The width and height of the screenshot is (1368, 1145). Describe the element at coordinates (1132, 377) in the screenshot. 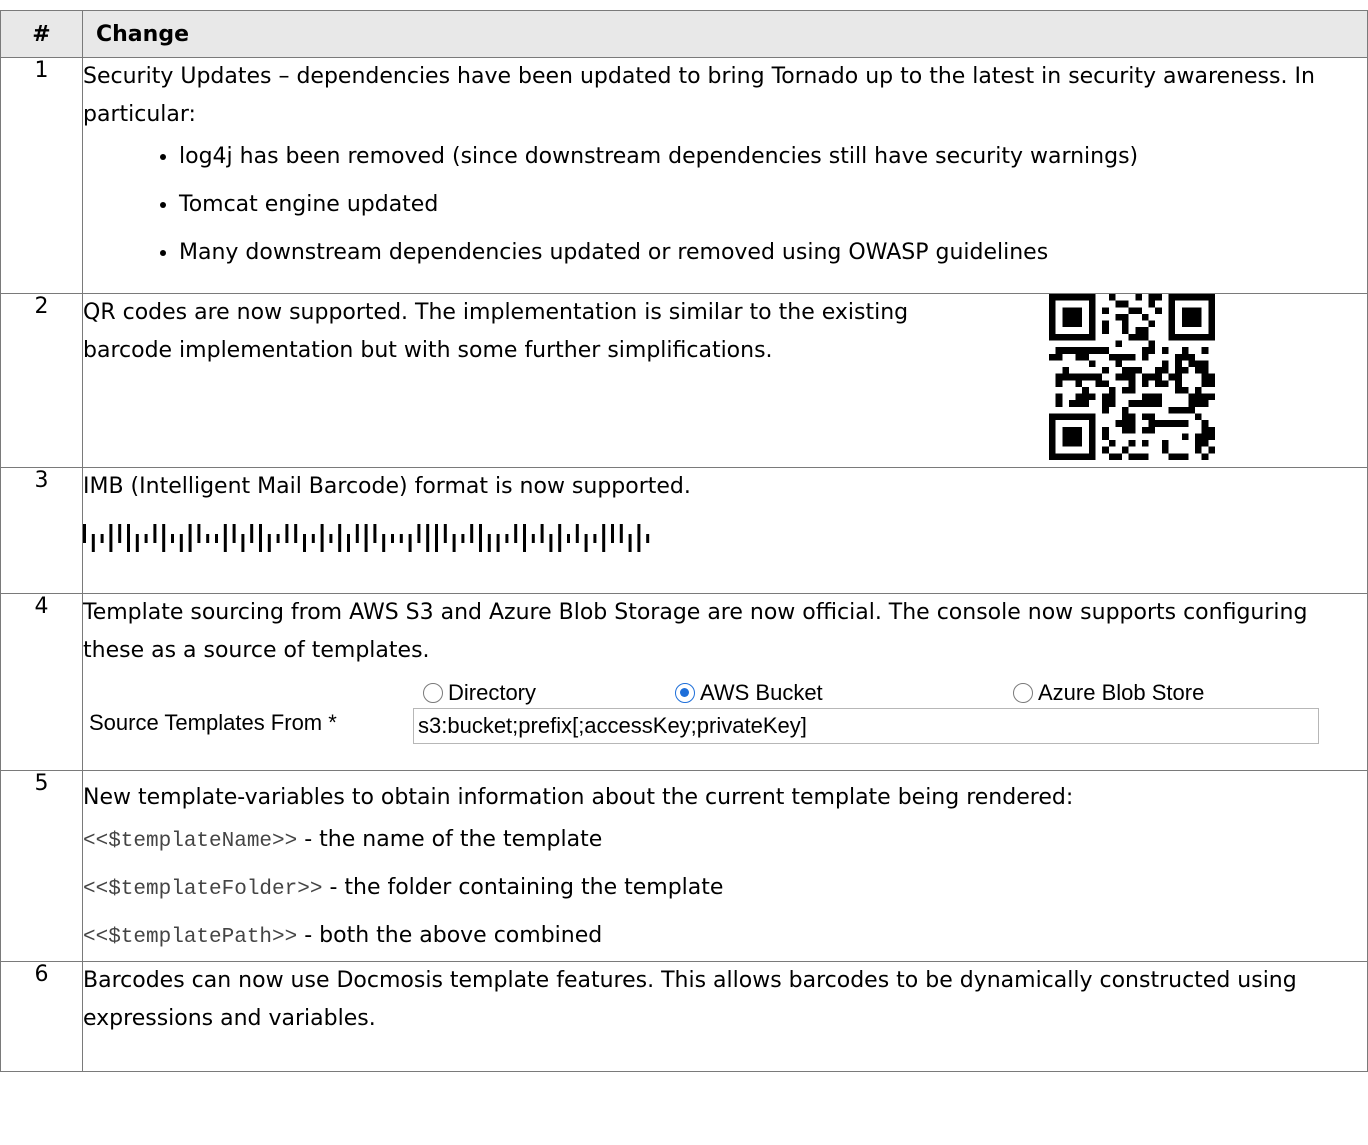

I see `qr-code-image` at that location.